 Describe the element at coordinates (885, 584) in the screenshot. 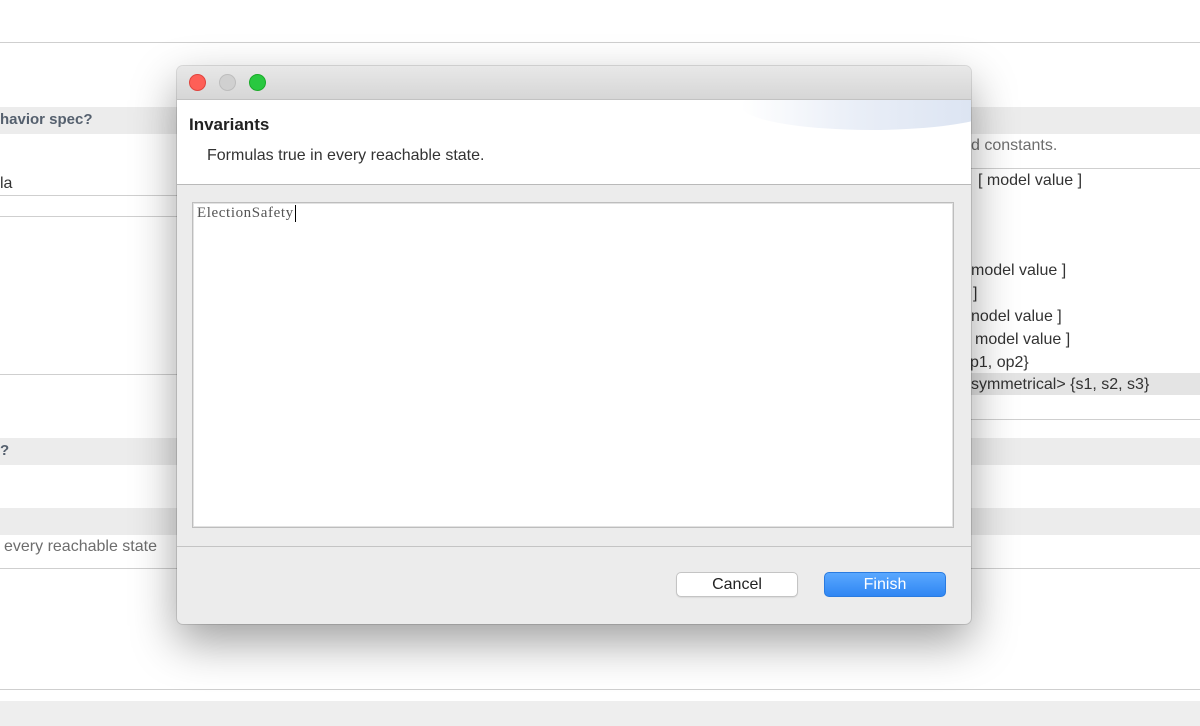

I see `finish-button: Finish` at that location.